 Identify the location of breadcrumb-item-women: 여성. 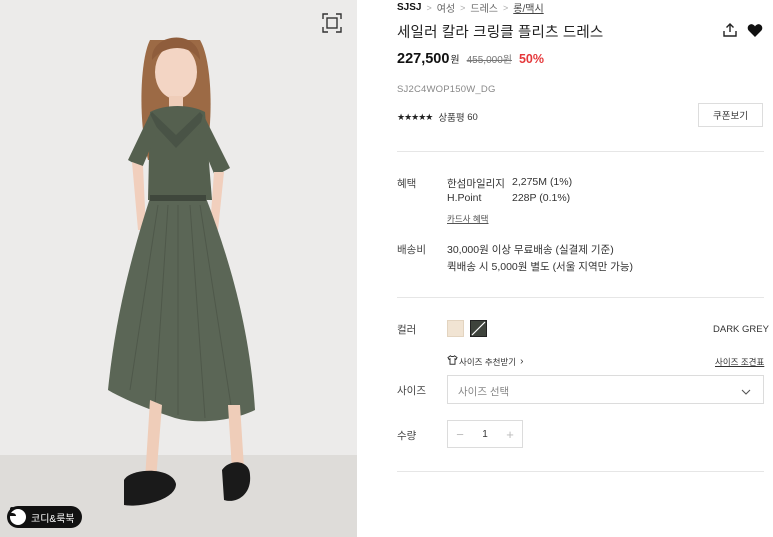
(446, 7).